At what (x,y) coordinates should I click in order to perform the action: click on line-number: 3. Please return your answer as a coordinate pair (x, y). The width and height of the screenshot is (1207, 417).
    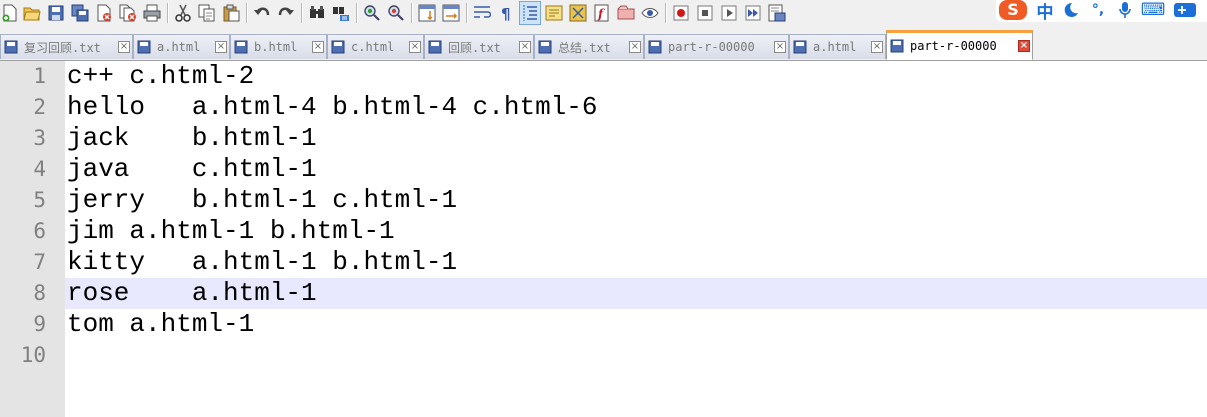
    Looking at the image, I should click on (39, 138).